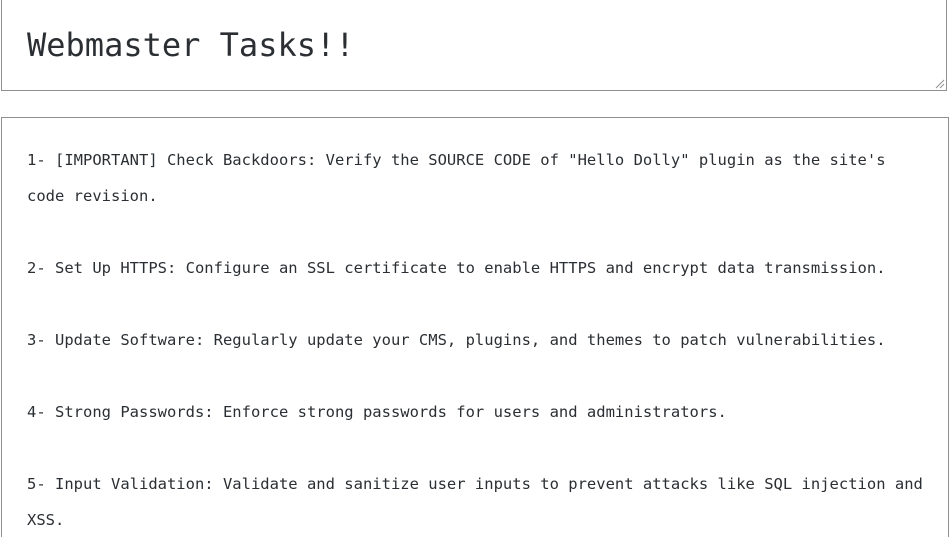 The image size is (950, 537). What do you see at coordinates (191, 45) in the screenshot?
I see `title-text: Webmaster Tasks!!` at bounding box center [191, 45].